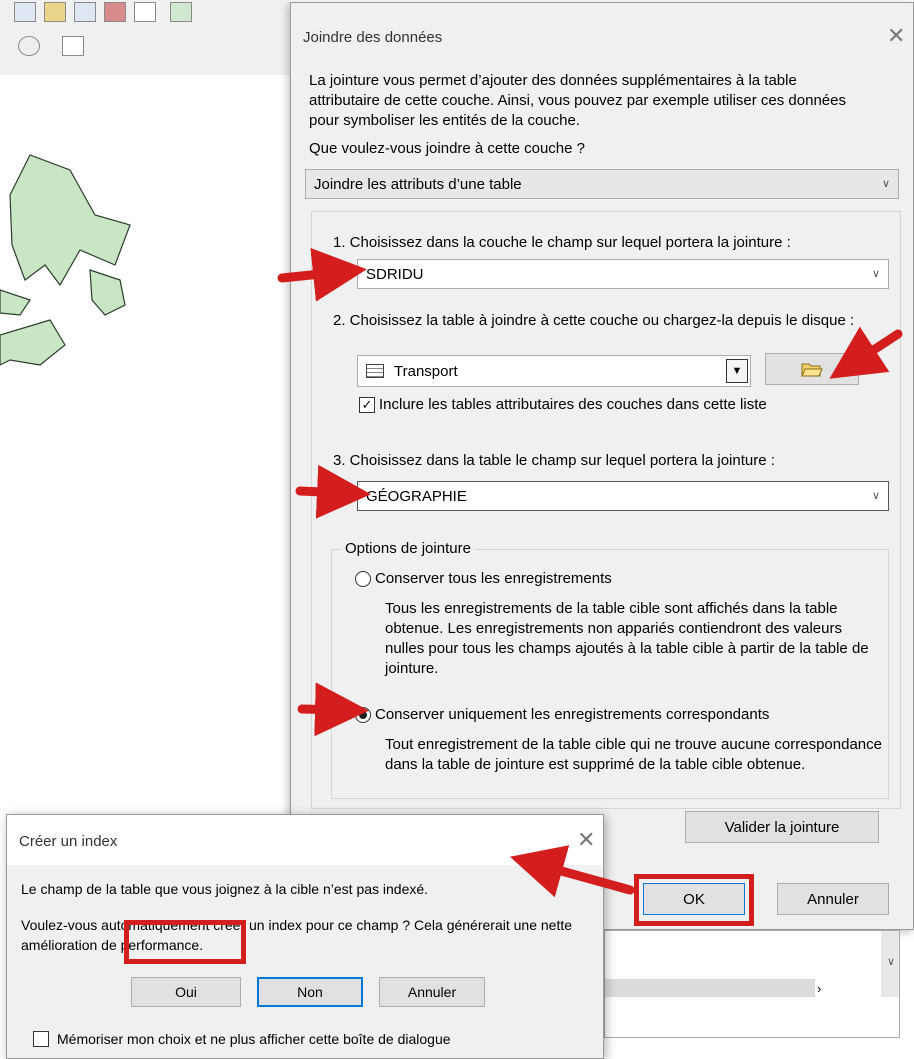 Image resolution: width=914 pixels, height=1059 pixels. Describe the element at coordinates (29, 46) in the screenshot. I see `clock-icon` at that location.